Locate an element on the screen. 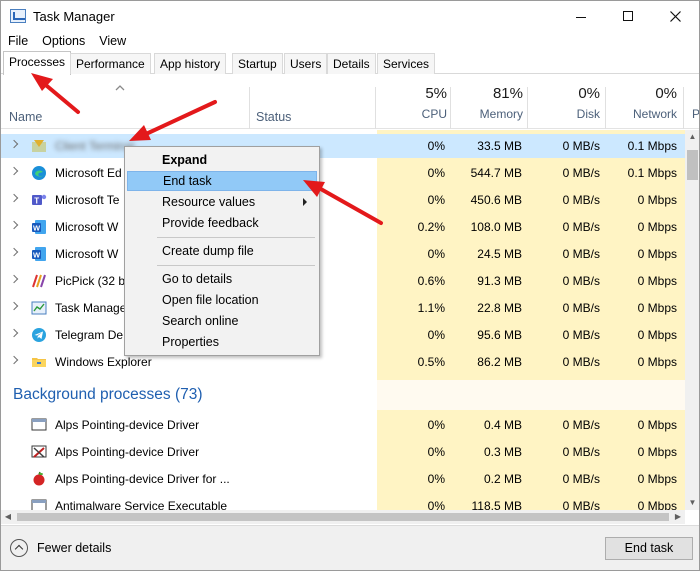 The height and width of the screenshot is (571, 700). memory-value: 108.0 MB is located at coordinates (496, 227).